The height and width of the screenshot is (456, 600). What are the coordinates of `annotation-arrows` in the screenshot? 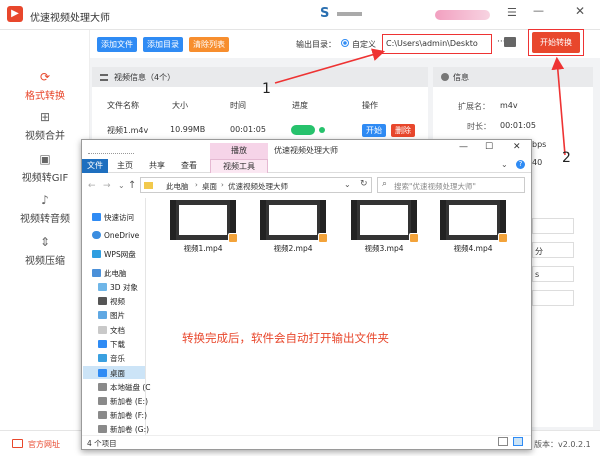 It's located at (420, 102).